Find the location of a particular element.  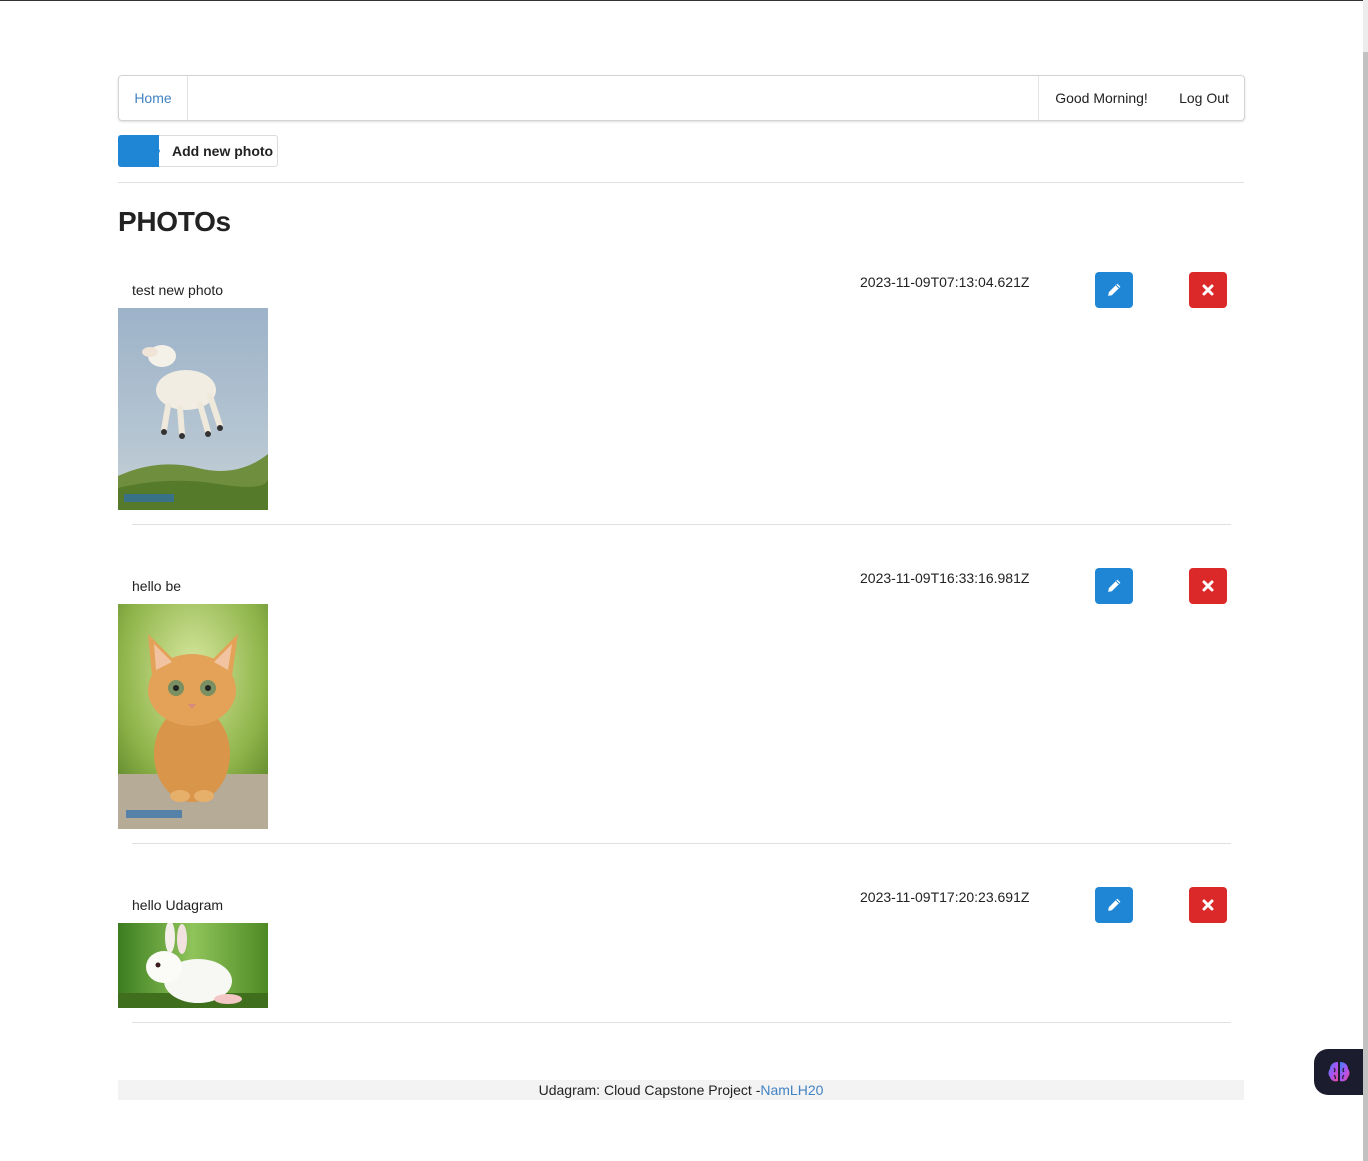

greeting-text: Good Morning! is located at coordinates (1101, 98).